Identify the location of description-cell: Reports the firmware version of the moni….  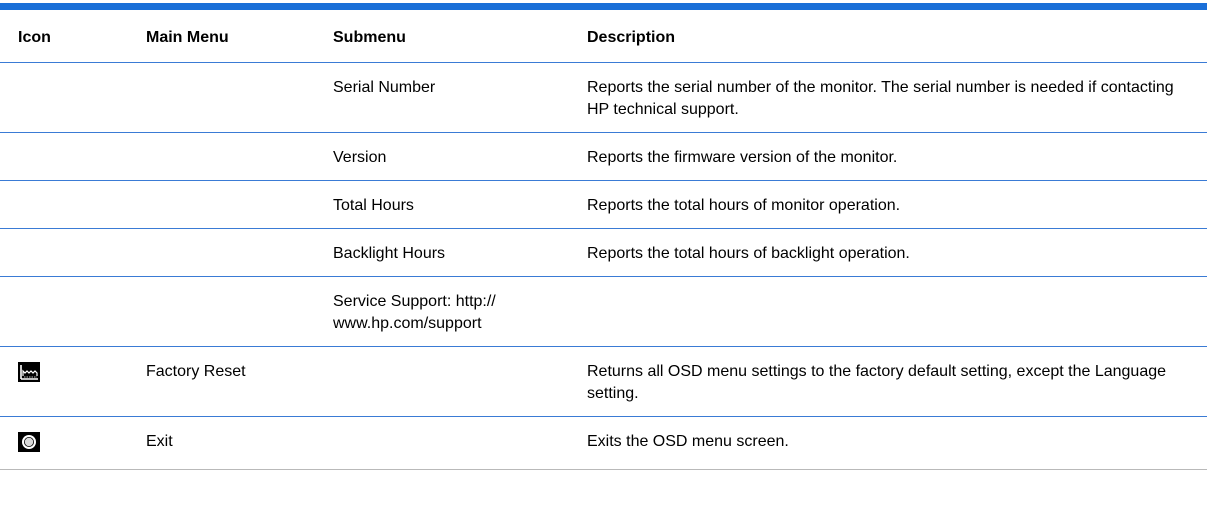
(894, 156).